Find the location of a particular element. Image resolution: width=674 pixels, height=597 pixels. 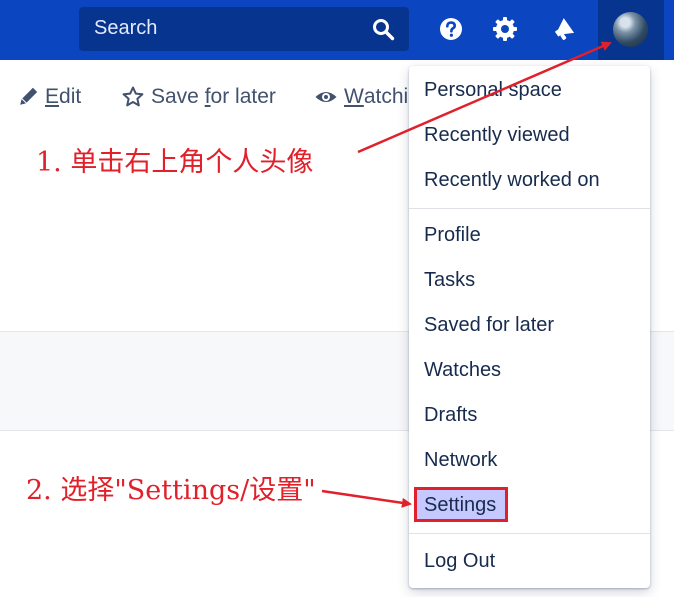

menu-item-tasks: Tasks is located at coordinates (449, 280).